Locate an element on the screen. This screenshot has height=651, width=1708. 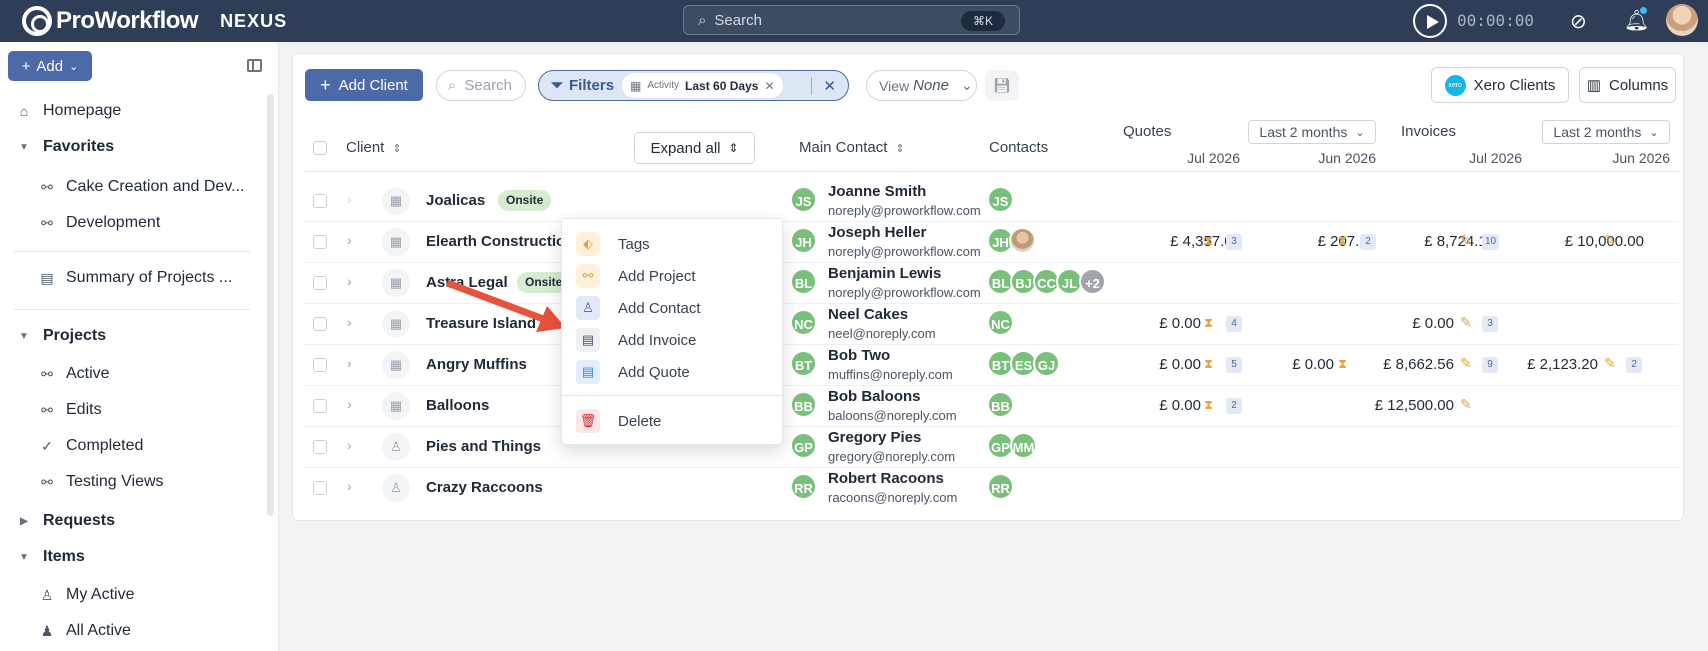
menu-item-delete: 🗑︎ Delete is located at coordinates (673, 421).